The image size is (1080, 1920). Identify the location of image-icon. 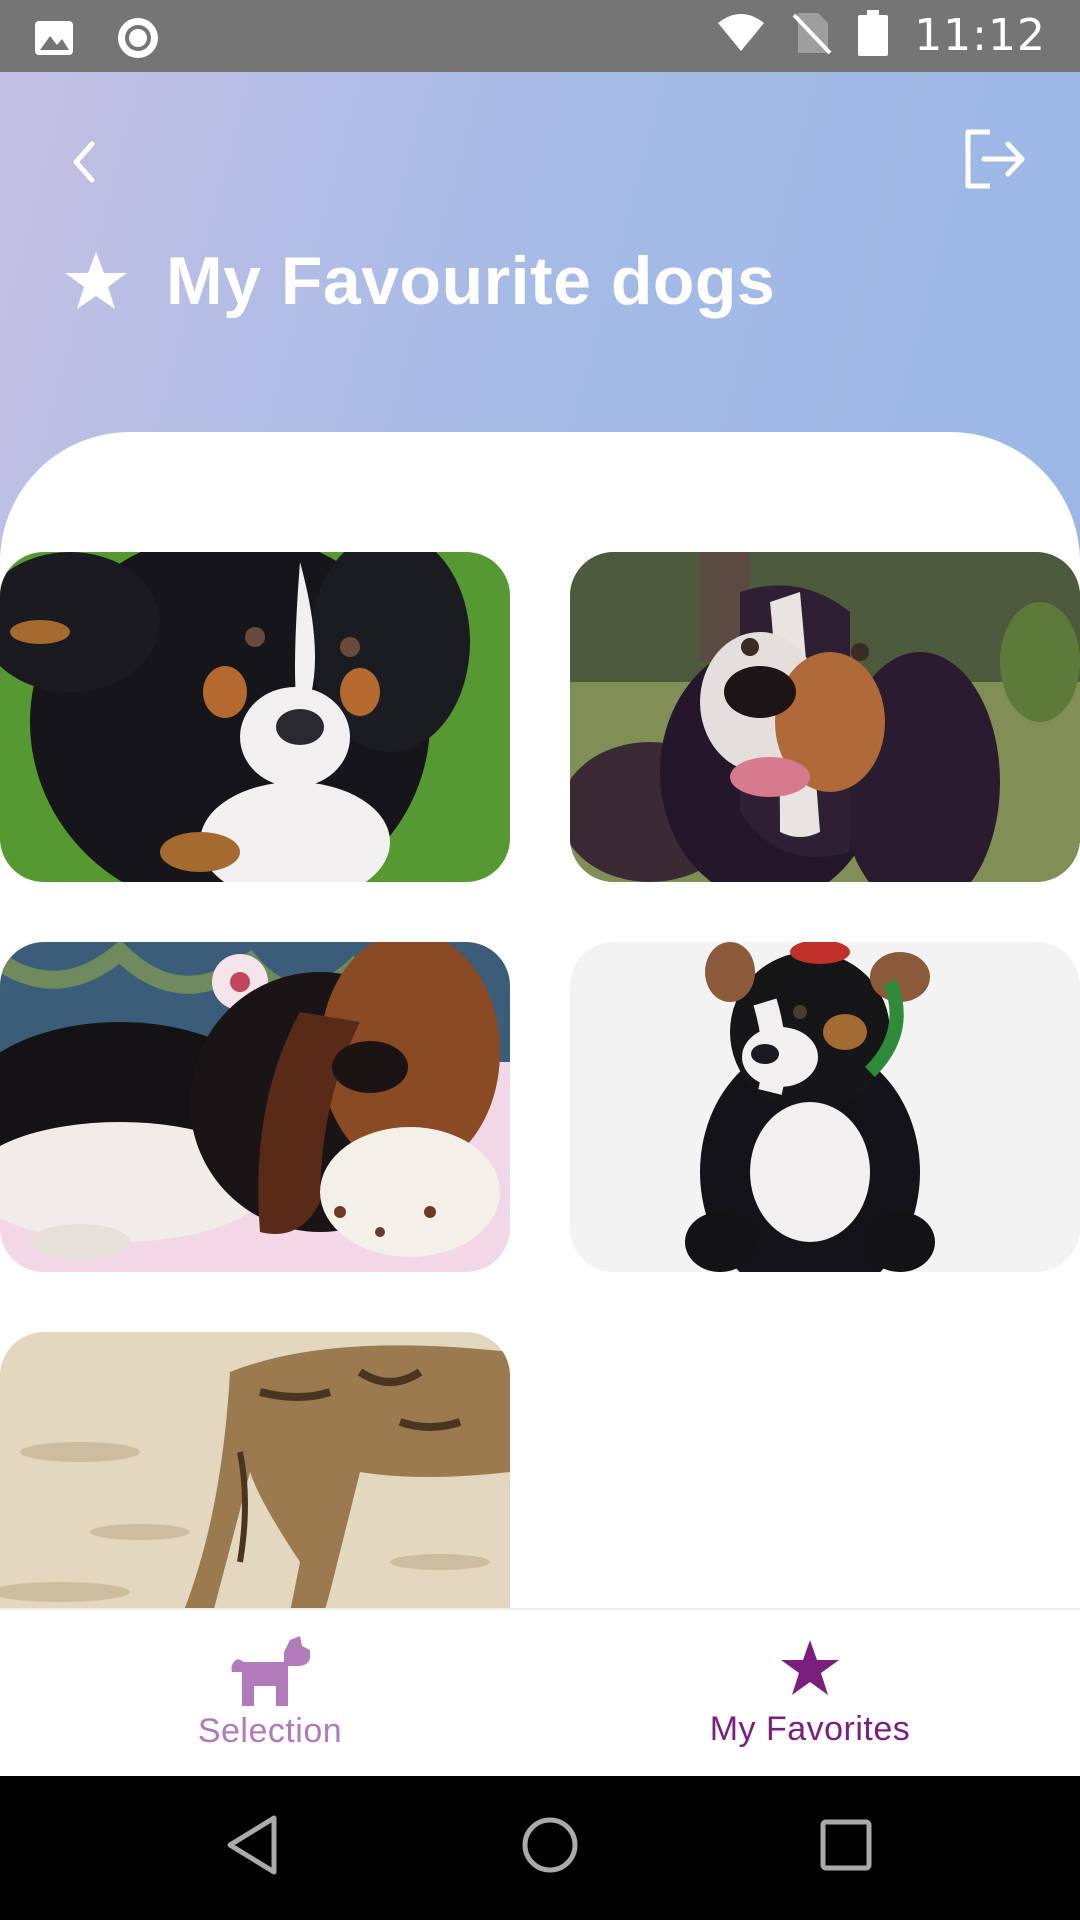
(54, 40).